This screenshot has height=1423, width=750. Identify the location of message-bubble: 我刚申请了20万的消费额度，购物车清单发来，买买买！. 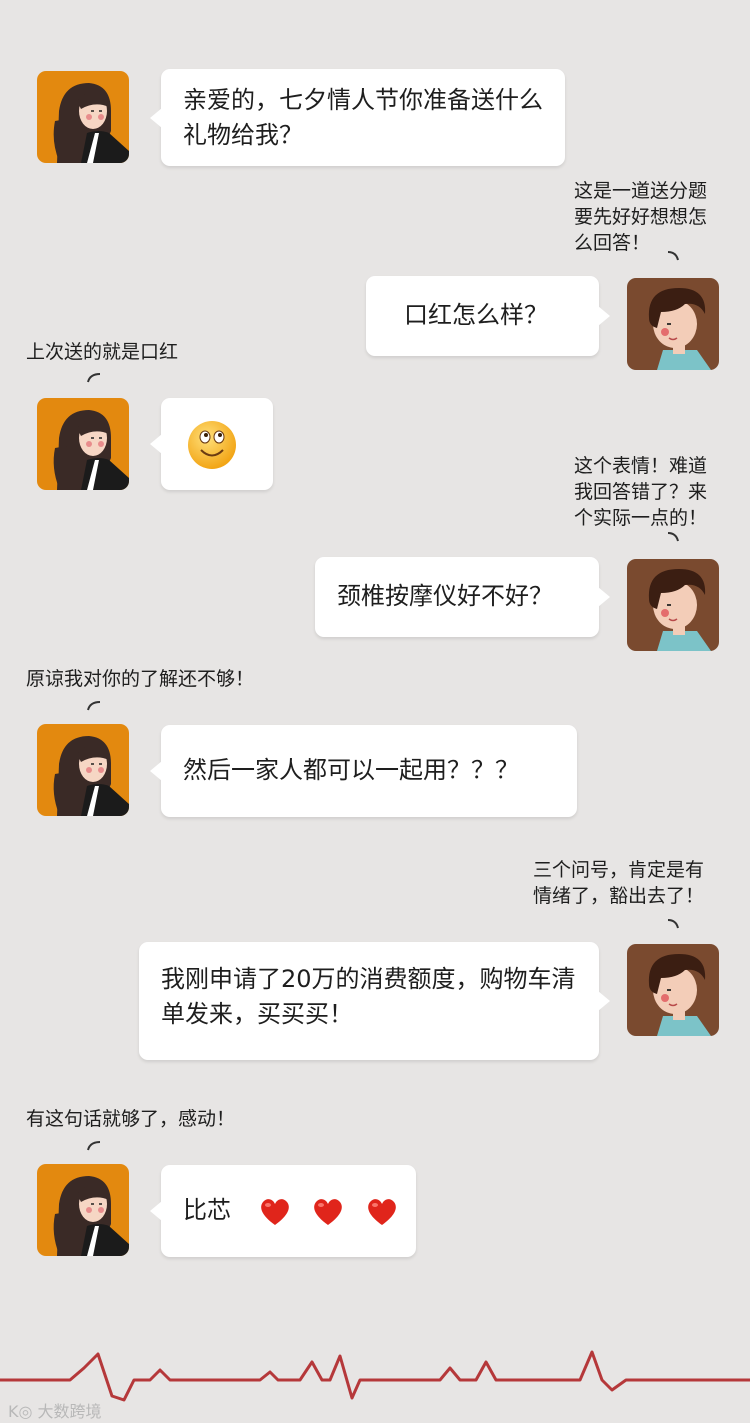
(374, 1001).